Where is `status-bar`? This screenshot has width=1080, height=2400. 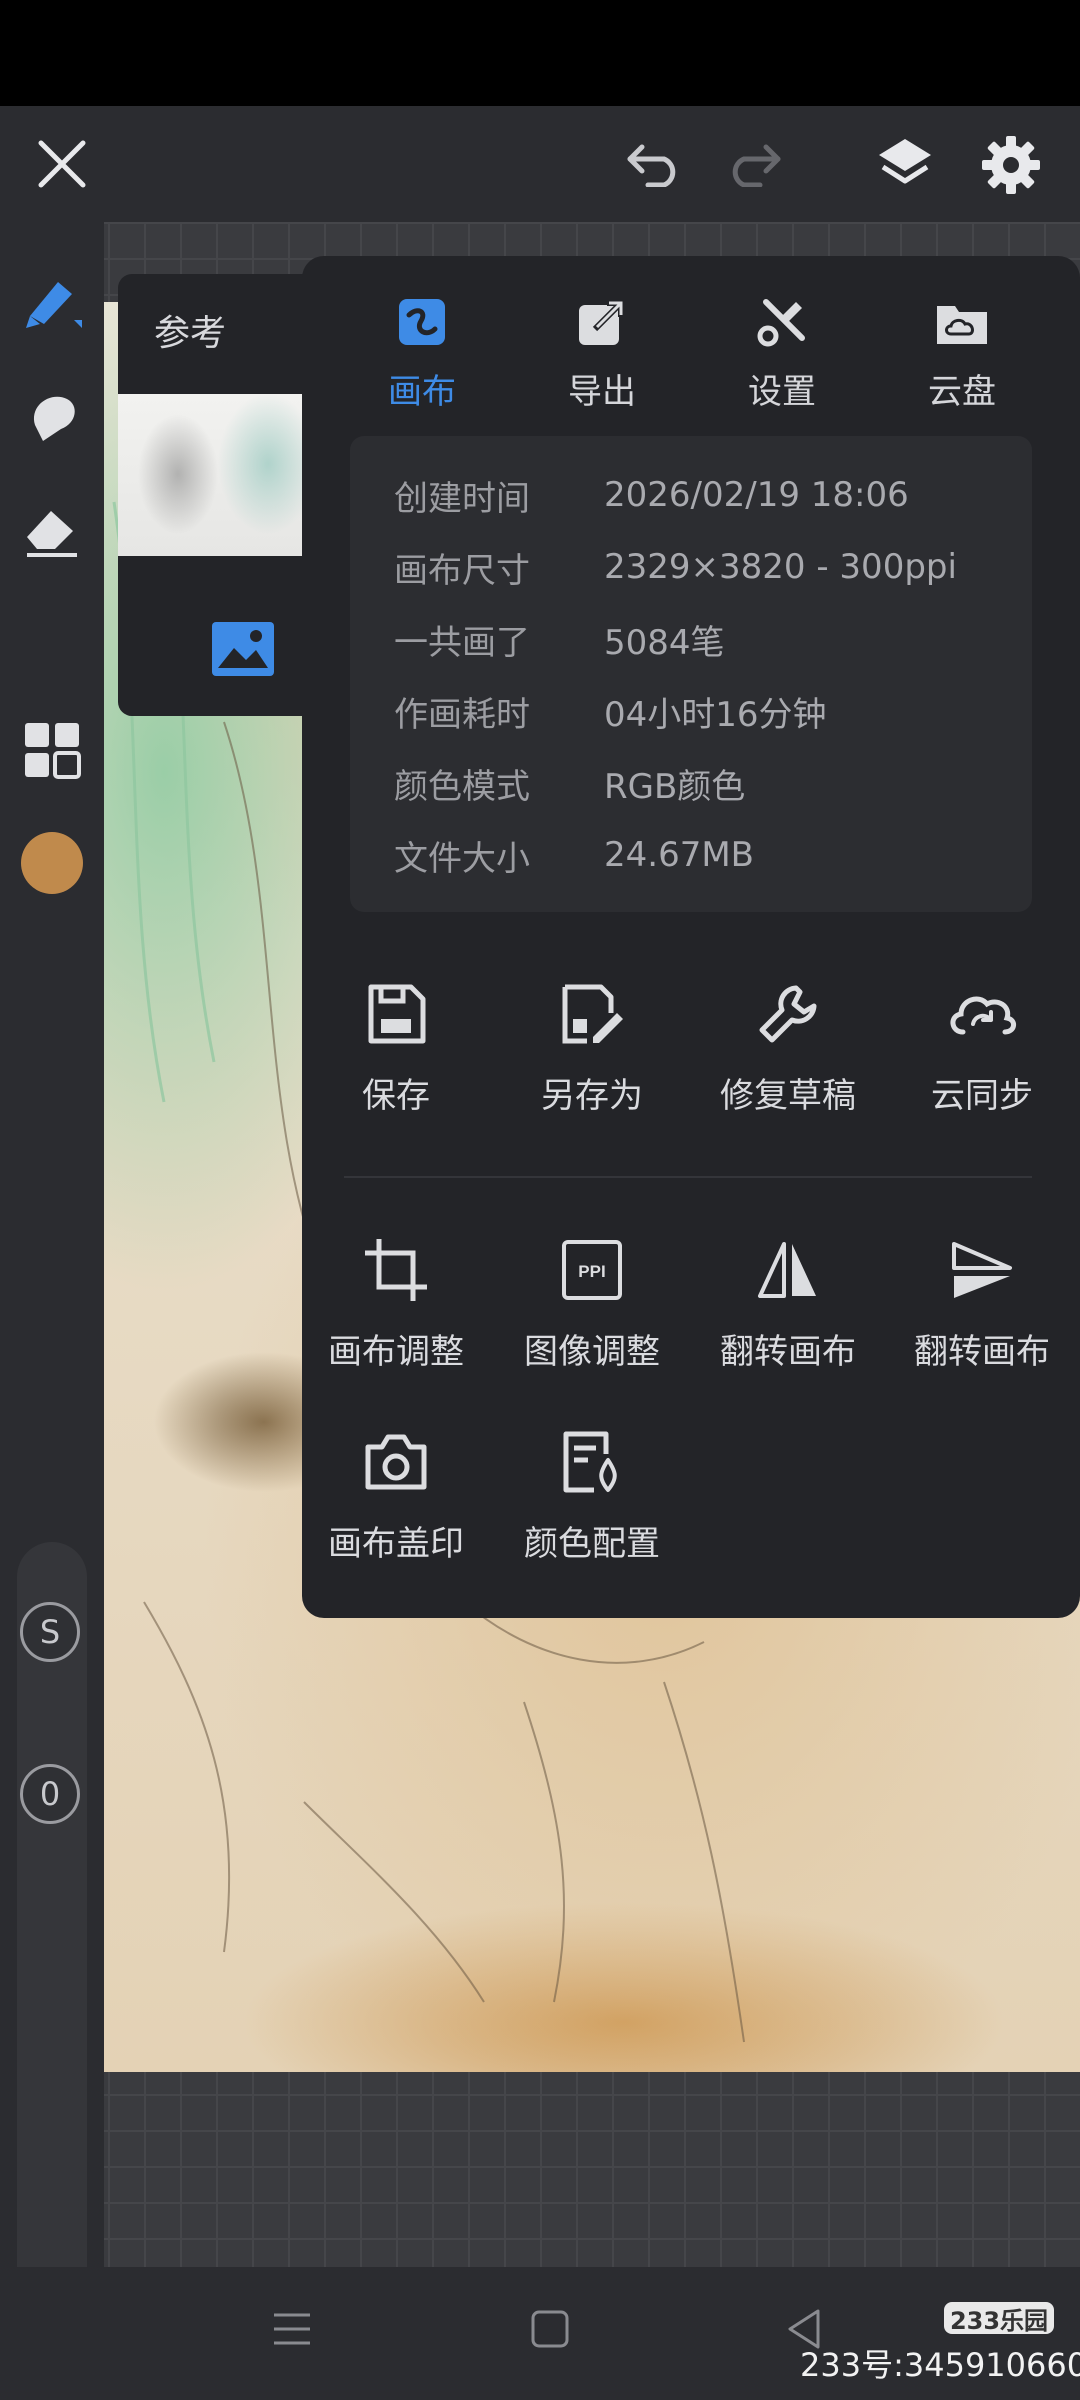 status-bar is located at coordinates (540, 53).